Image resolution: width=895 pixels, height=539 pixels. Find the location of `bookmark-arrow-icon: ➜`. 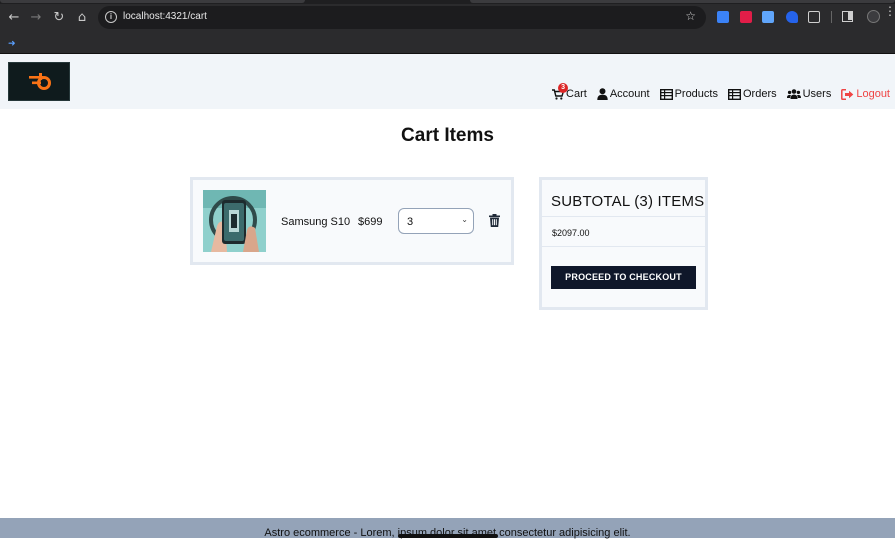

bookmark-arrow-icon: ➜ is located at coordinates (12, 43).